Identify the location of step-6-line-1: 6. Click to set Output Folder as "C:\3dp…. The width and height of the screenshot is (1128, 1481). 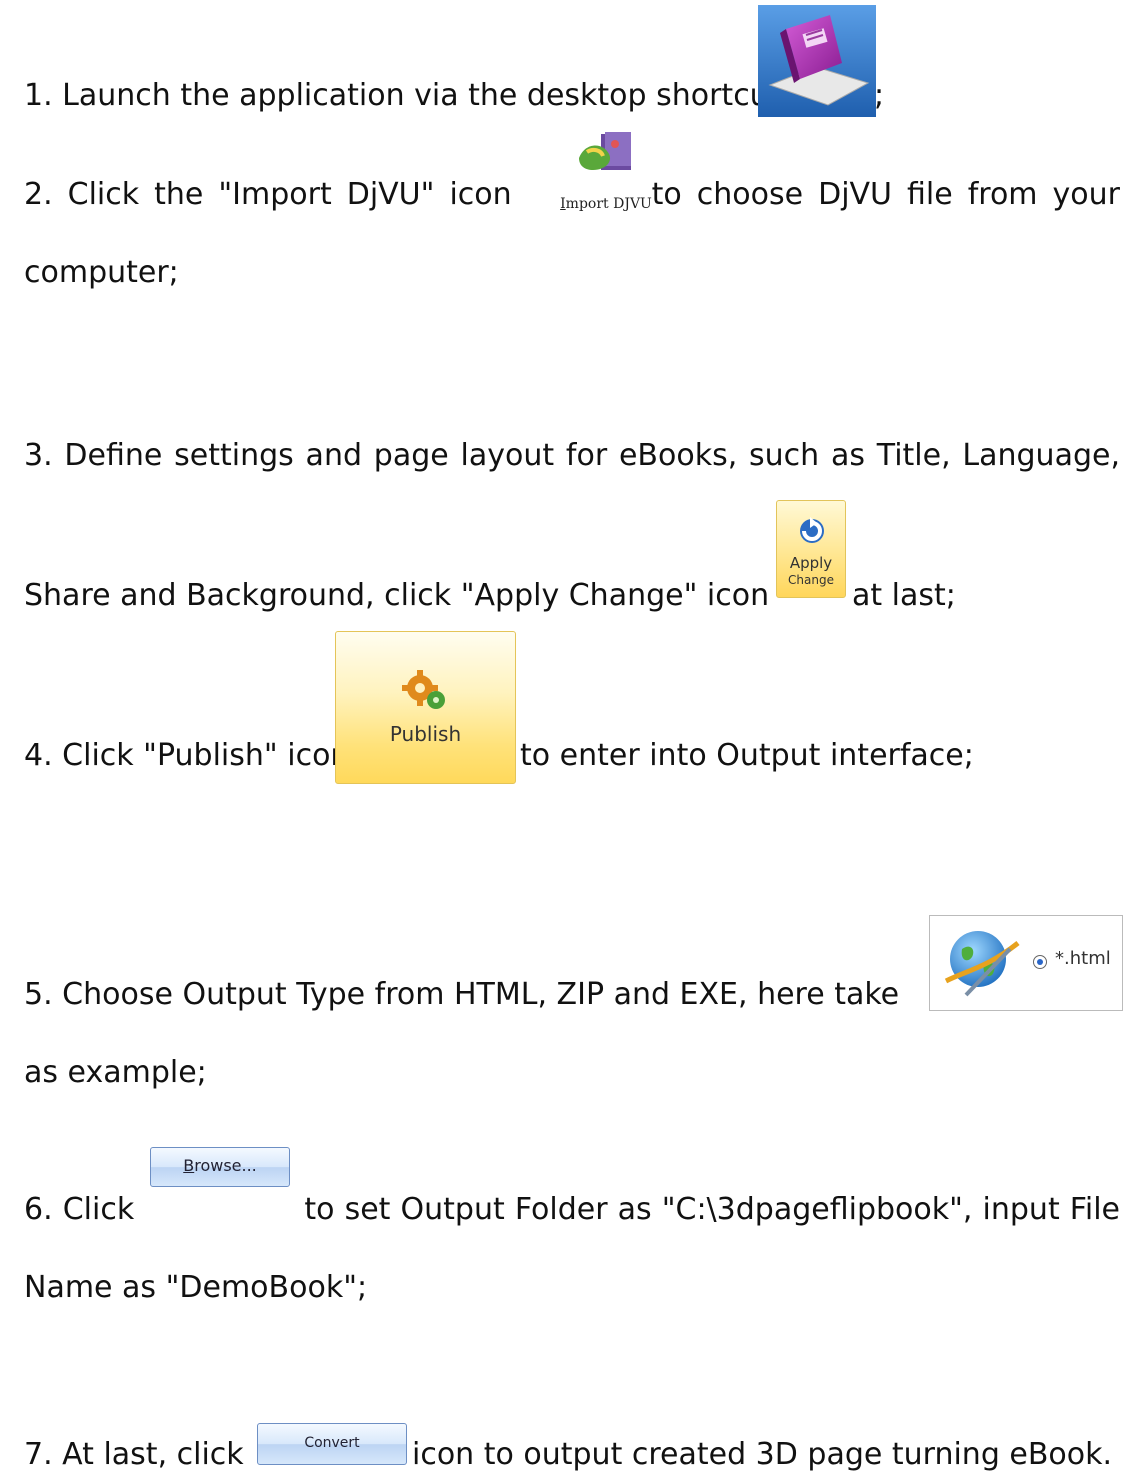
(572, 1210).